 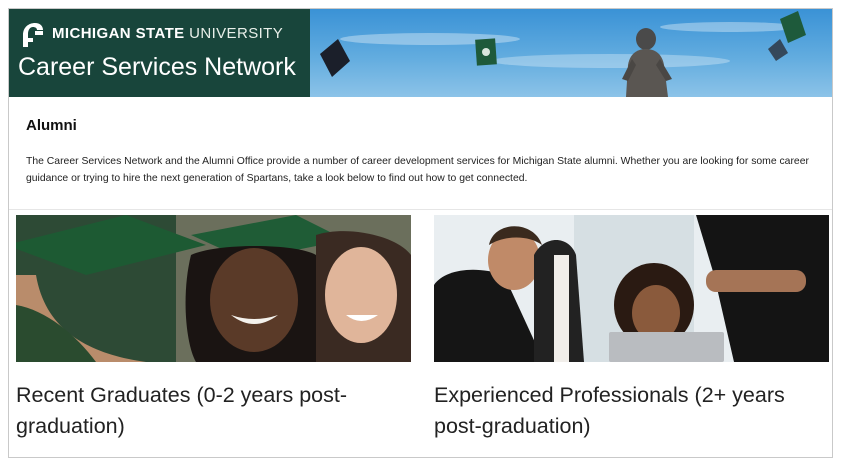 I want to click on banner-scene, so click(x=563, y=54).